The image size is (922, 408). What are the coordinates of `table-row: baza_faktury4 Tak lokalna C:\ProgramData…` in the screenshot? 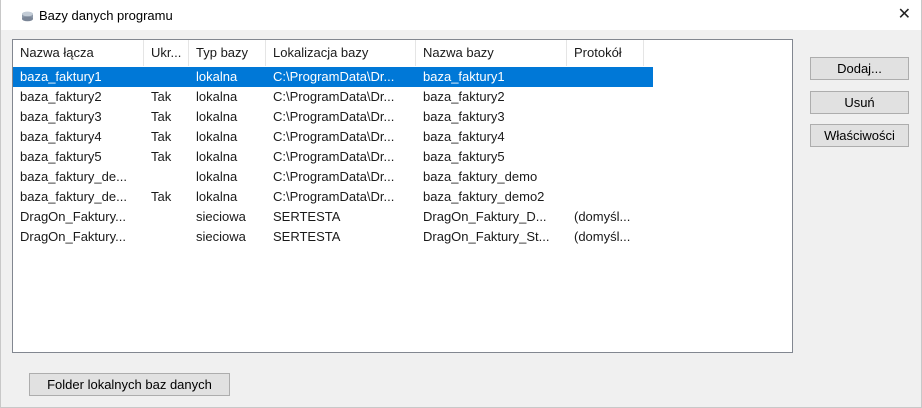 It's located at (333, 137).